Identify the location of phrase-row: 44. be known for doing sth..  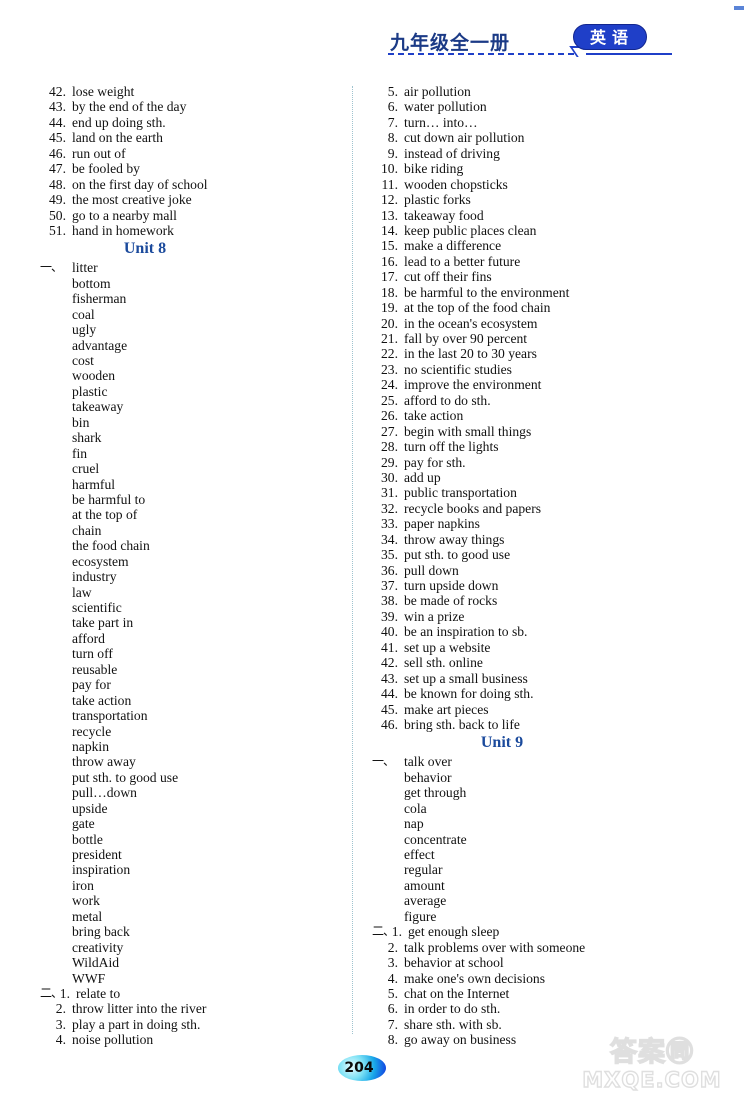
(537, 693).